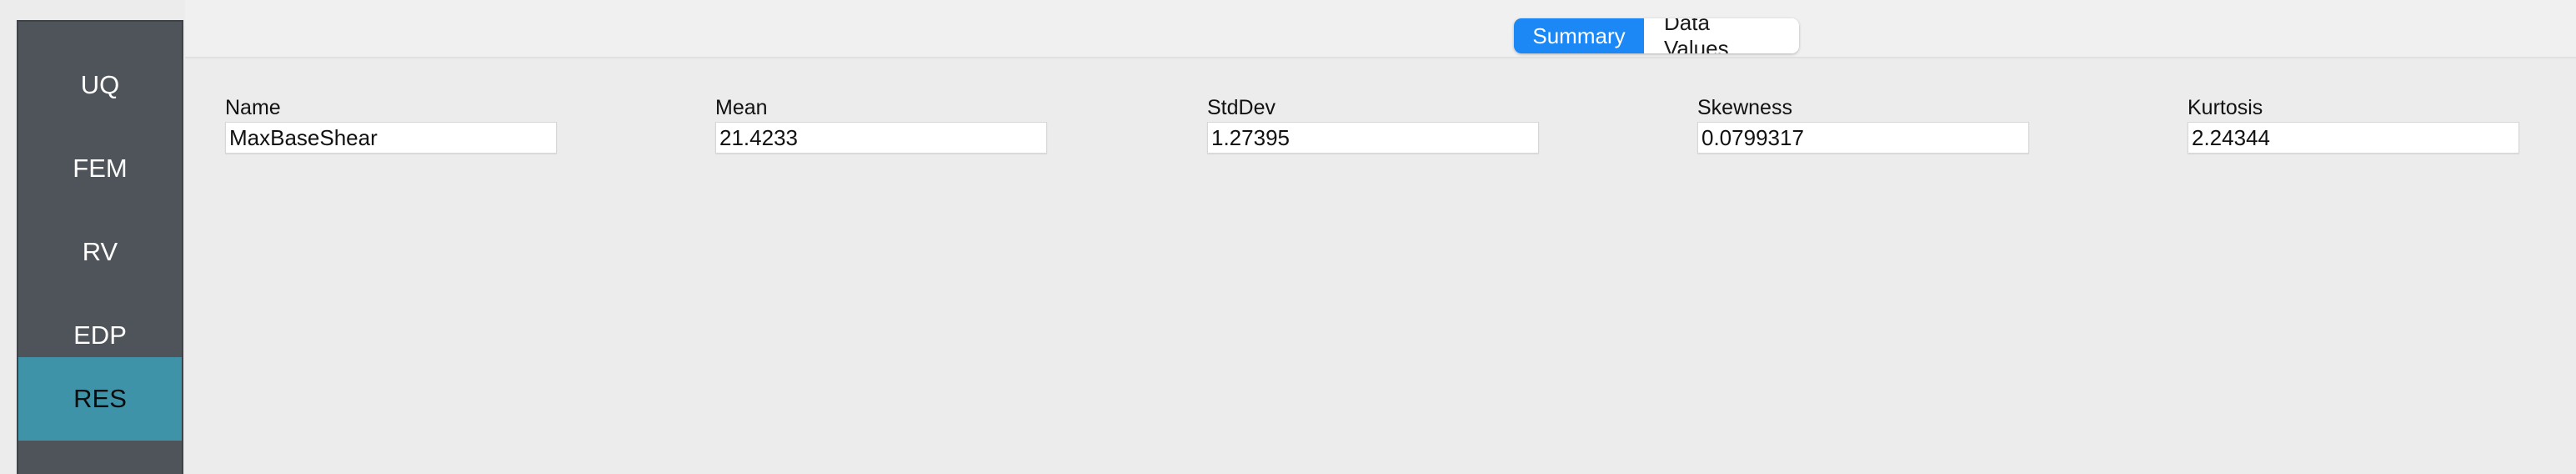 Image resolution: width=2576 pixels, height=474 pixels. I want to click on kurtosis-field-group: Kurtosis, so click(2353, 124).